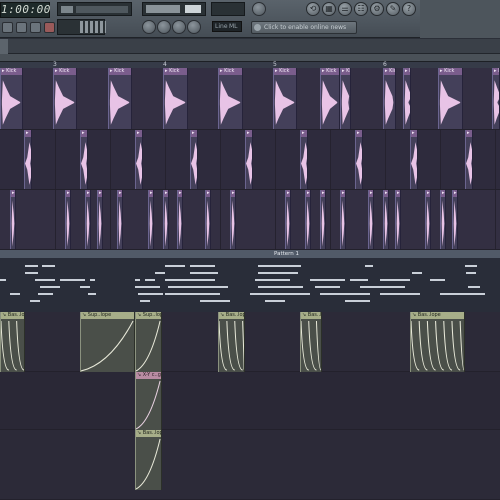 The height and width of the screenshot is (500, 500). Describe the element at coordinates (259, 9) in the screenshot. I see `window-tile-icon` at that location.